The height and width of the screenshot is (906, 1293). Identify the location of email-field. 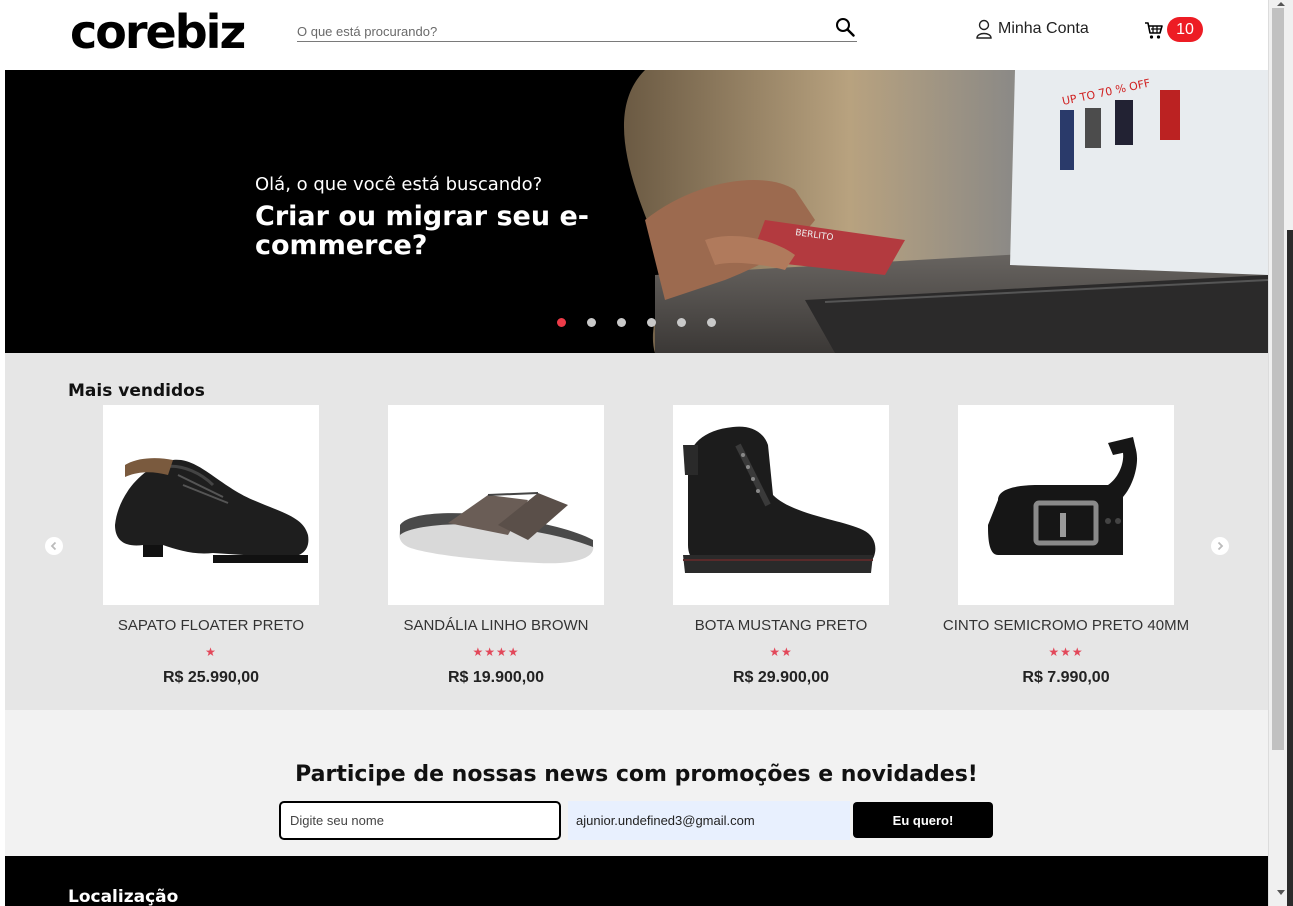
(709, 820).